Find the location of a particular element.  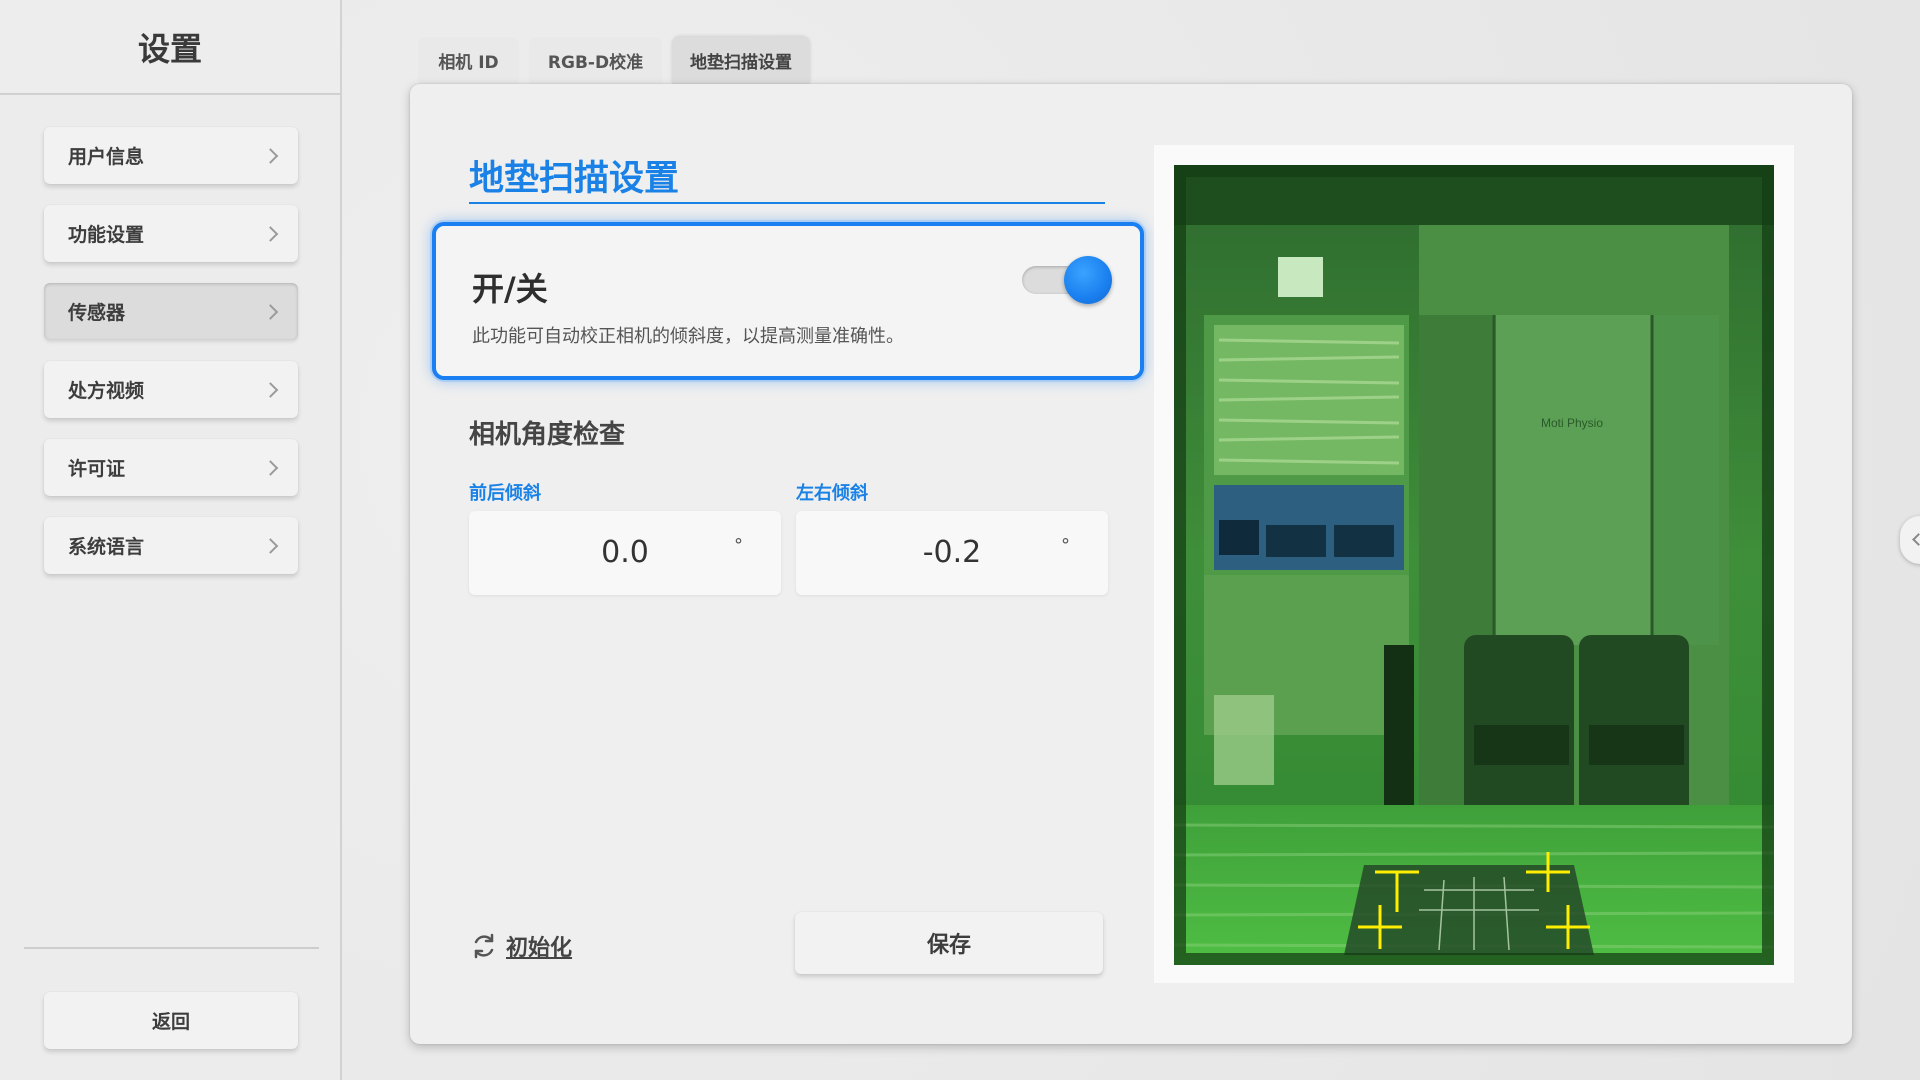

reset-label: 初始化 is located at coordinates (539, 948).